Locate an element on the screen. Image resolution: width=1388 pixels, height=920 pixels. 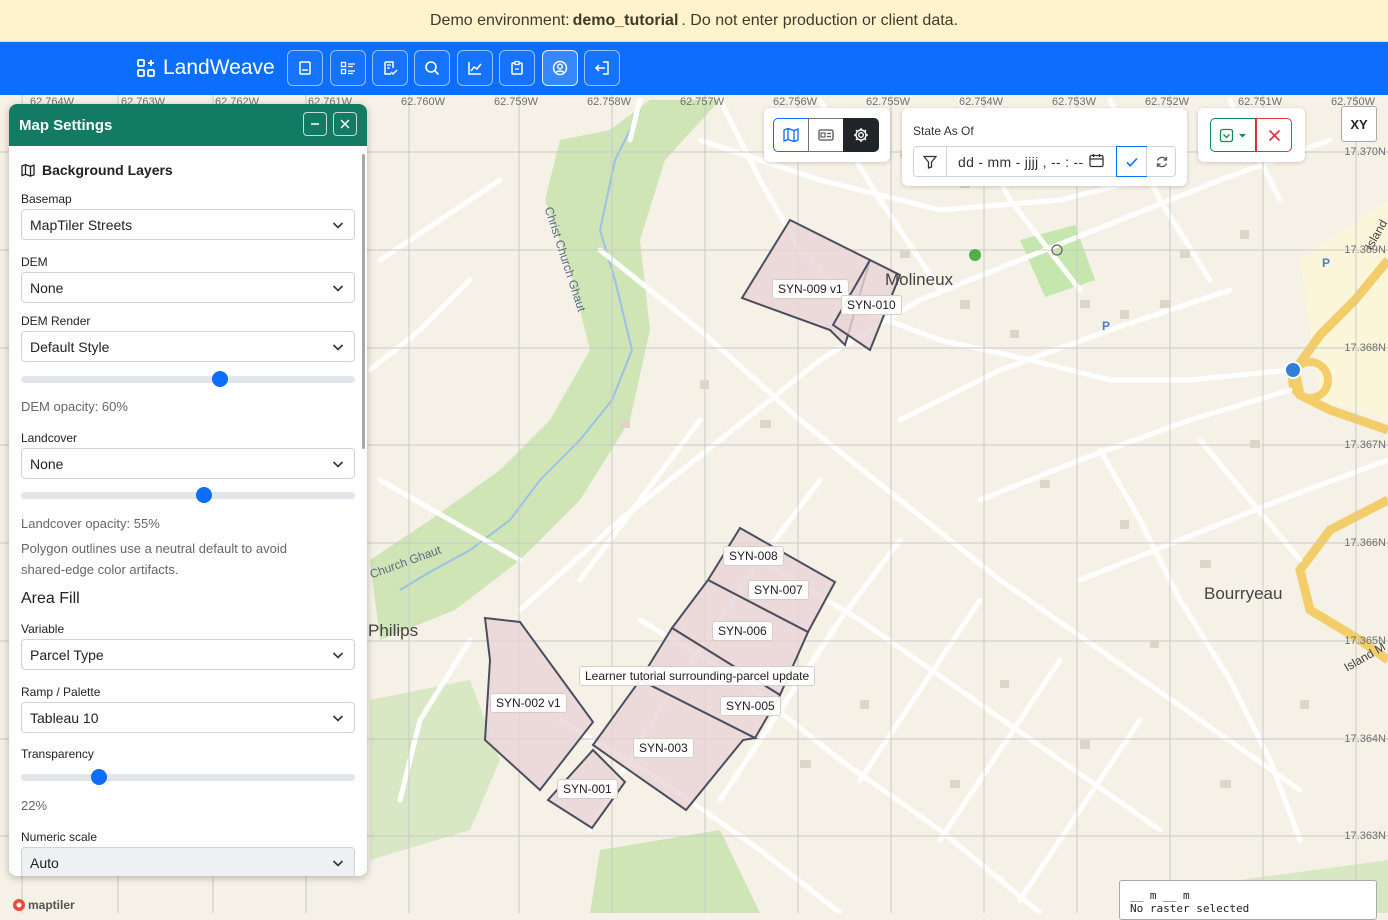
action-panel is located at coordinates (1251, 135).